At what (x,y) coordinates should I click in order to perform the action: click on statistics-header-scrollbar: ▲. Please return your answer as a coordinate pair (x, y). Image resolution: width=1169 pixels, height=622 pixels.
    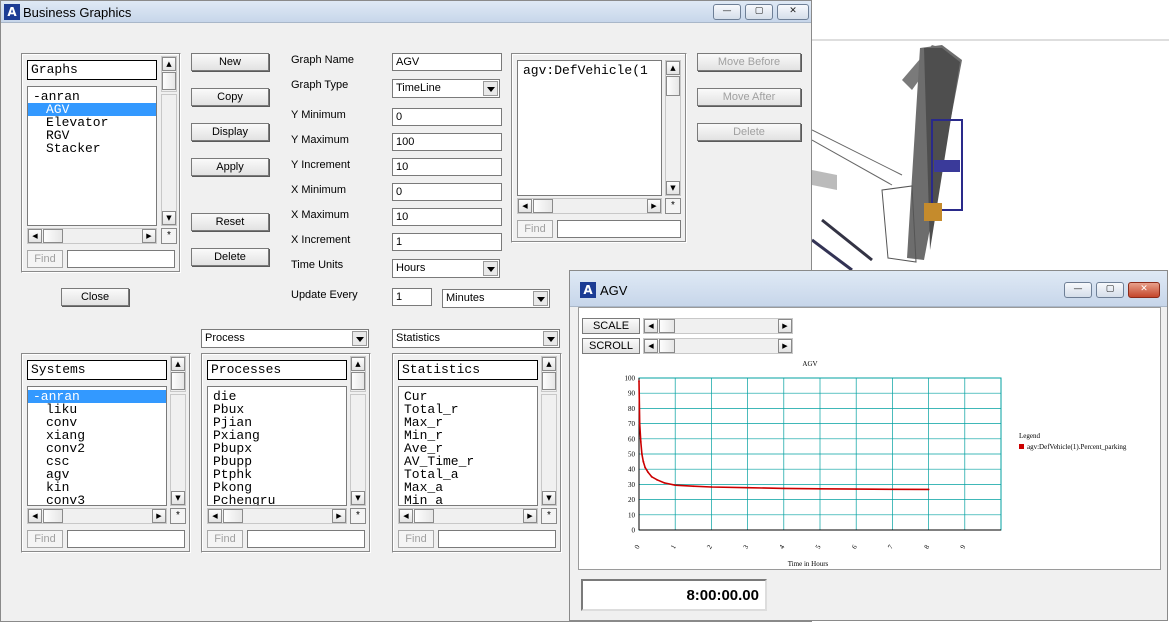
    Looking at the image, I should click on (549, 374).